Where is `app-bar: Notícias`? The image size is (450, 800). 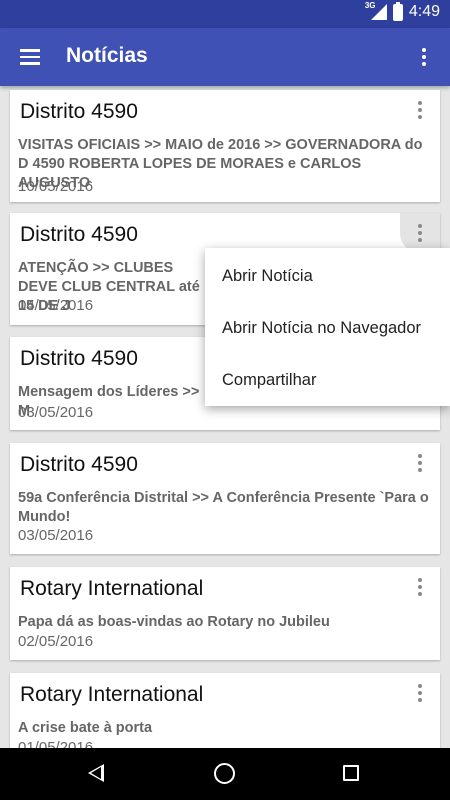 app-bar: Notícias is located at coordinates (225, 57).